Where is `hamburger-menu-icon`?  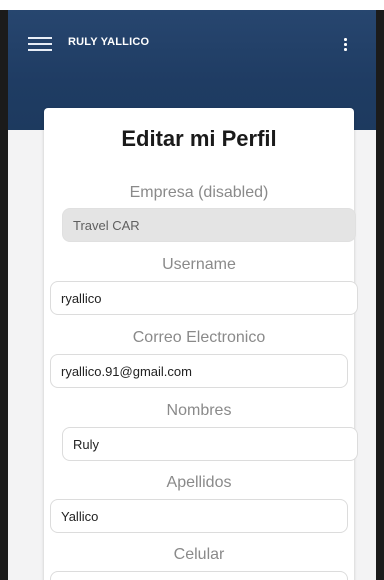 hamburger-menu-icon is located at coordinates (41, 44).